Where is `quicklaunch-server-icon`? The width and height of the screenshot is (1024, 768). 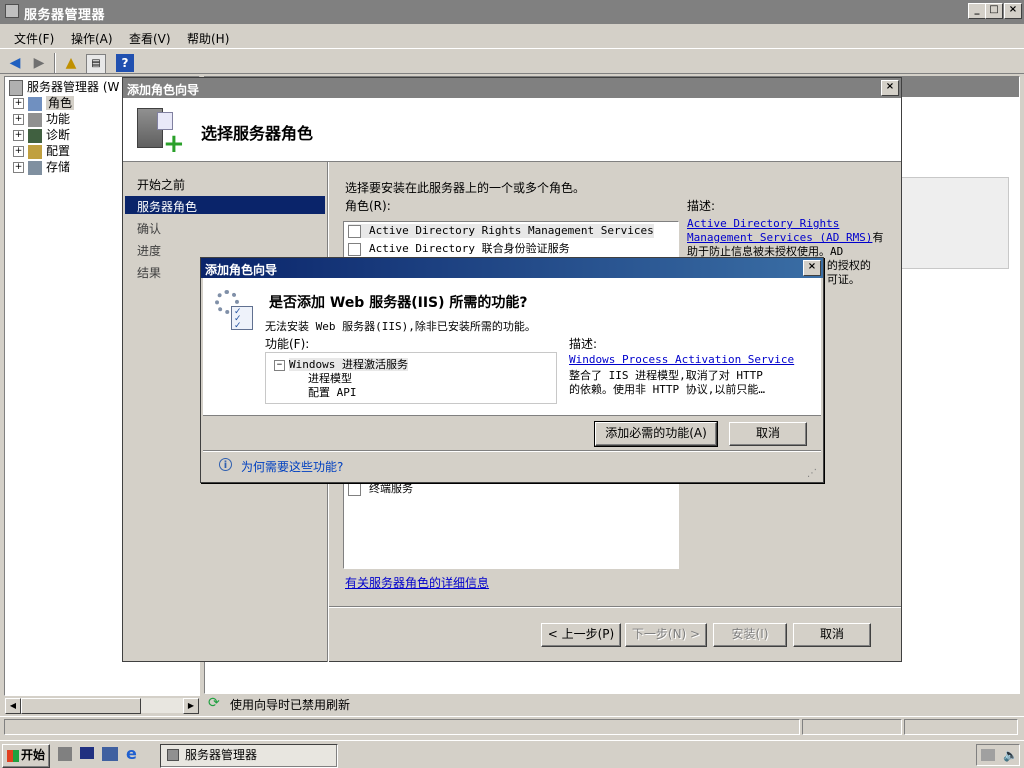 quicklaunch-server-icon is located at coordinates (65, 754).